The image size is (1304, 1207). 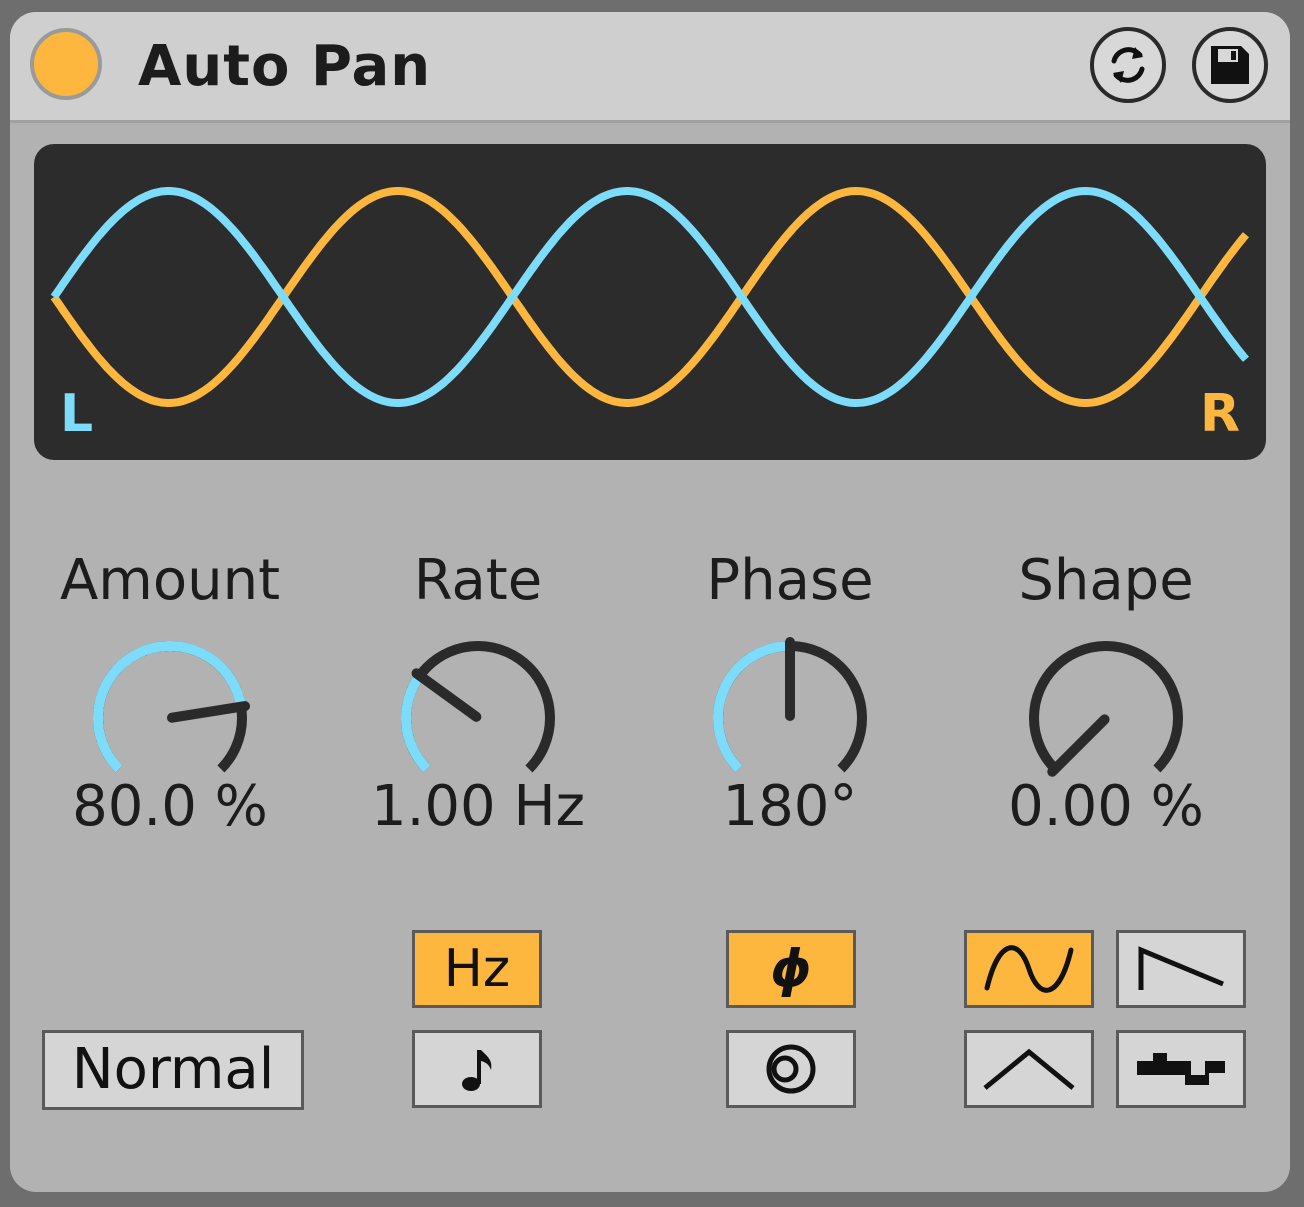 I want to click on phase-mode-button: ϕ, so click(x=791, y=969).